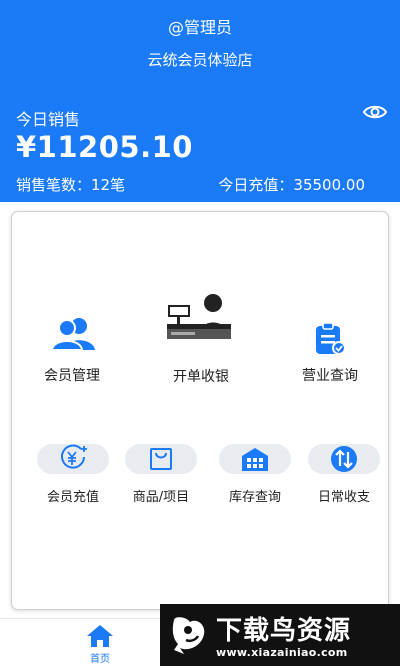  Describe the element at coordinates (72, 376) in the screenshot. I see `member-management-label: 会员管理` at that location.